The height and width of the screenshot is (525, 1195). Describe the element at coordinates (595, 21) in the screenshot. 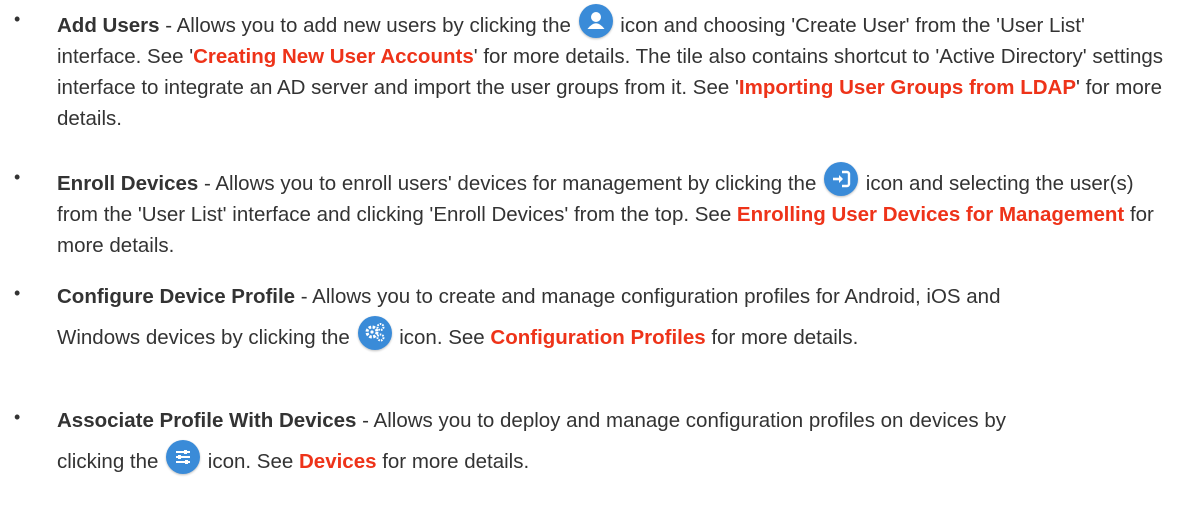

I see `user-icon` at that location.